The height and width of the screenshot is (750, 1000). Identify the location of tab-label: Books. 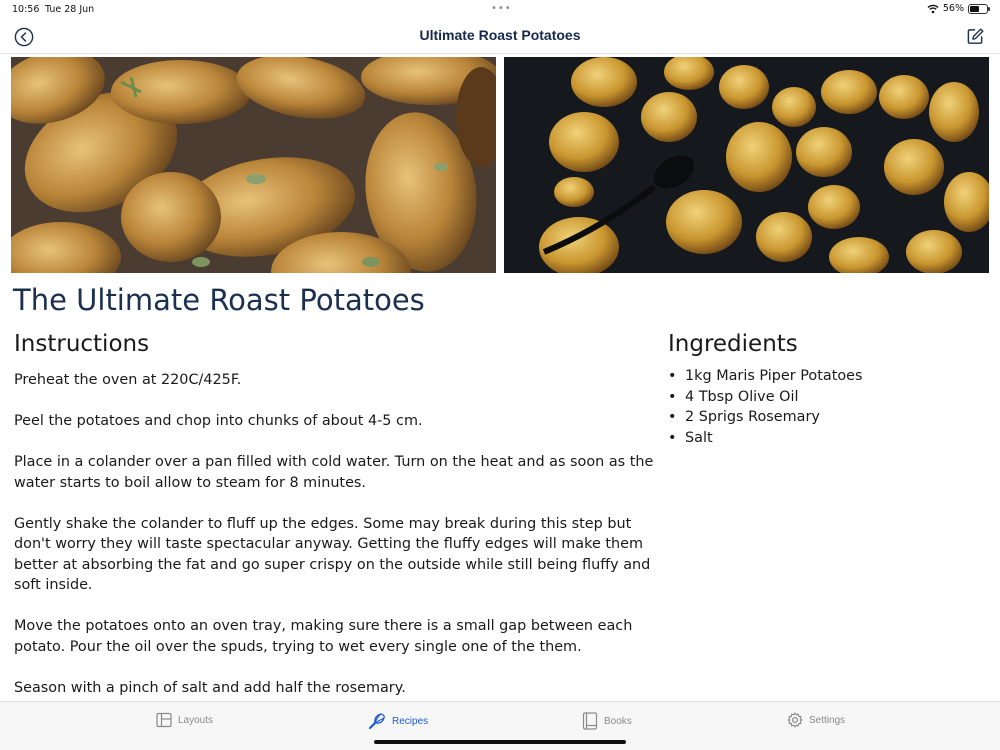
(618, 721).